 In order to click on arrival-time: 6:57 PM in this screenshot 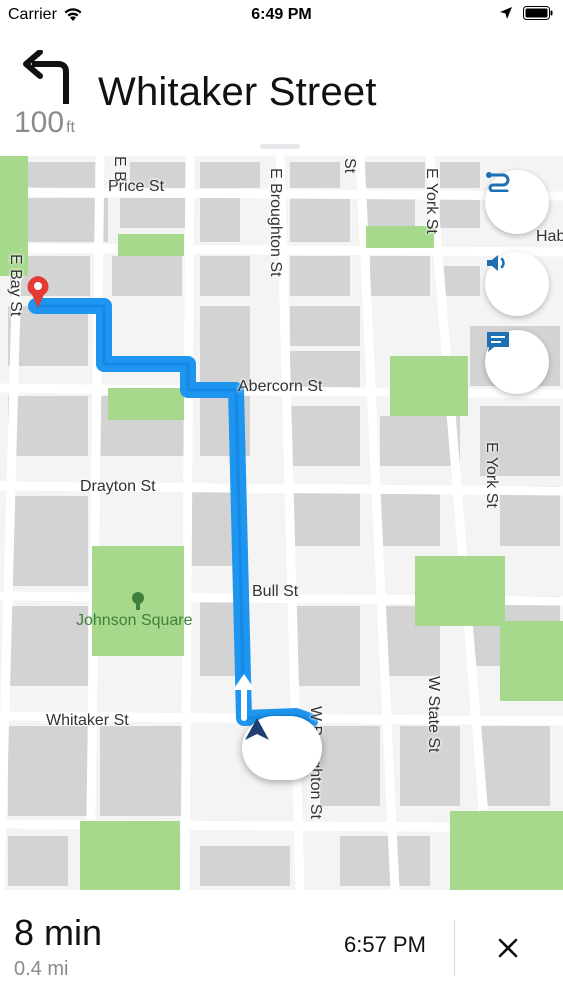, I will do `click(385, 944)`.